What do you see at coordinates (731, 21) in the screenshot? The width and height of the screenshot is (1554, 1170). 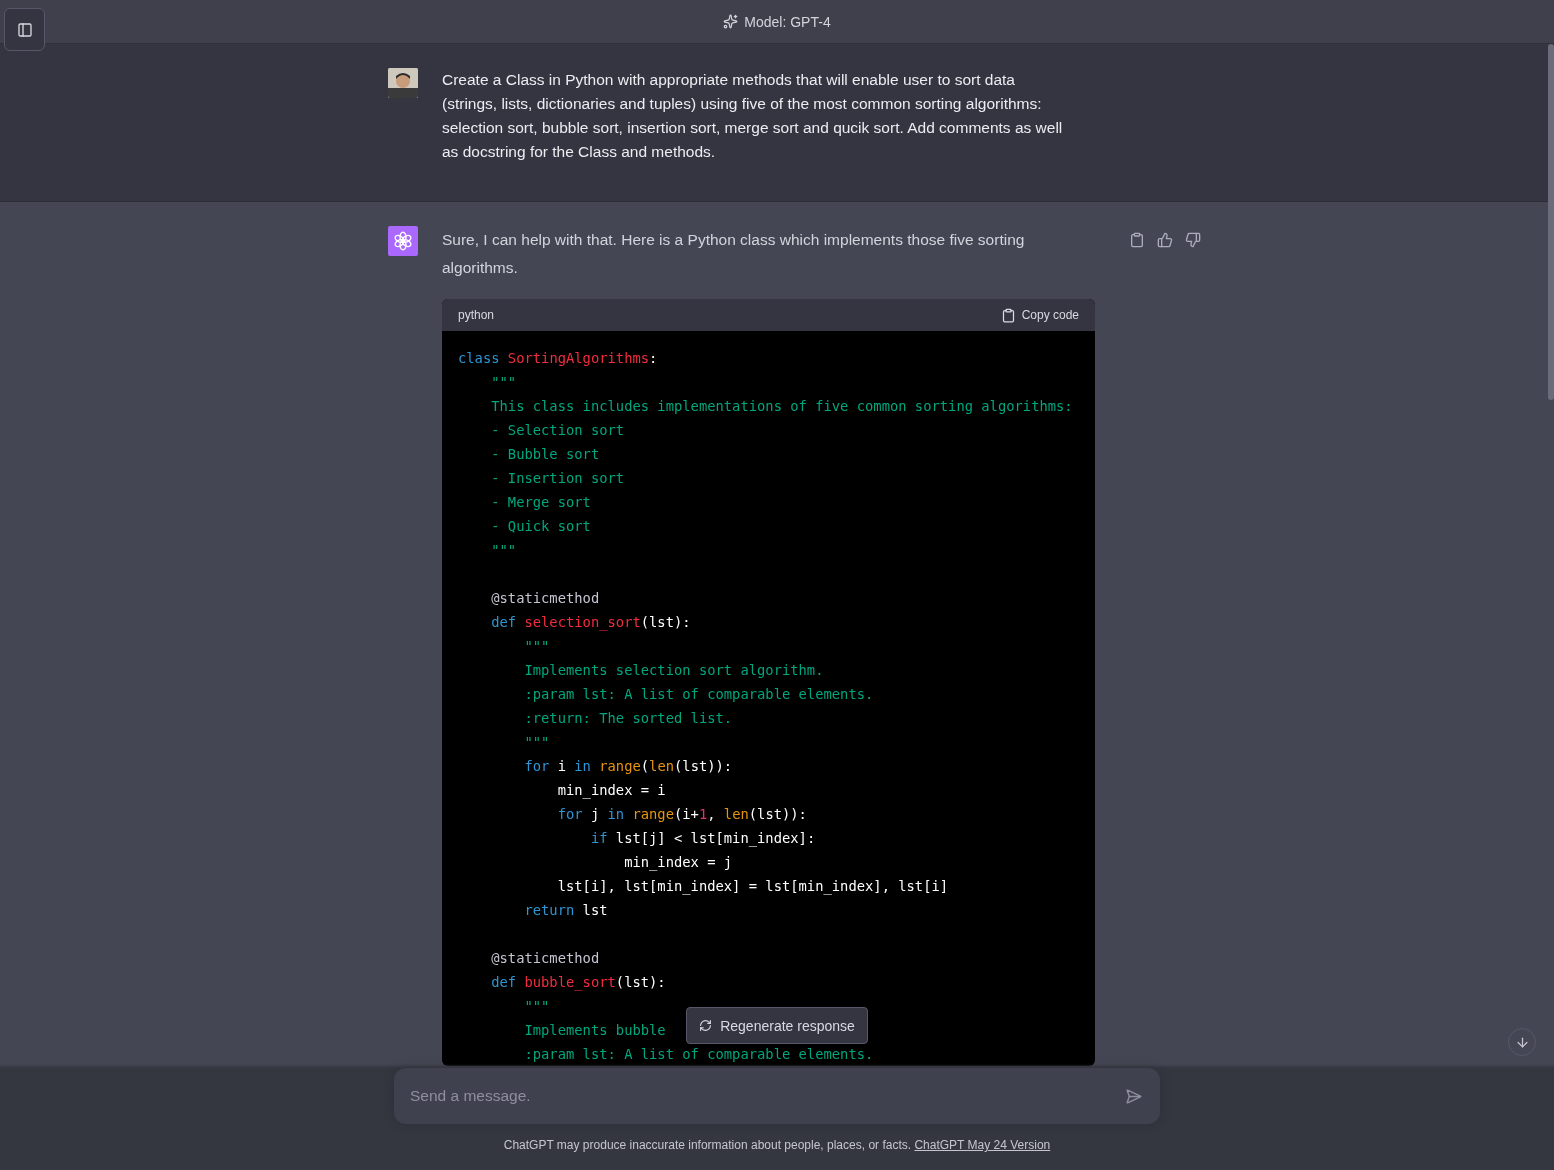 I see `sparkle-icon` at bounding box center [731, 21].